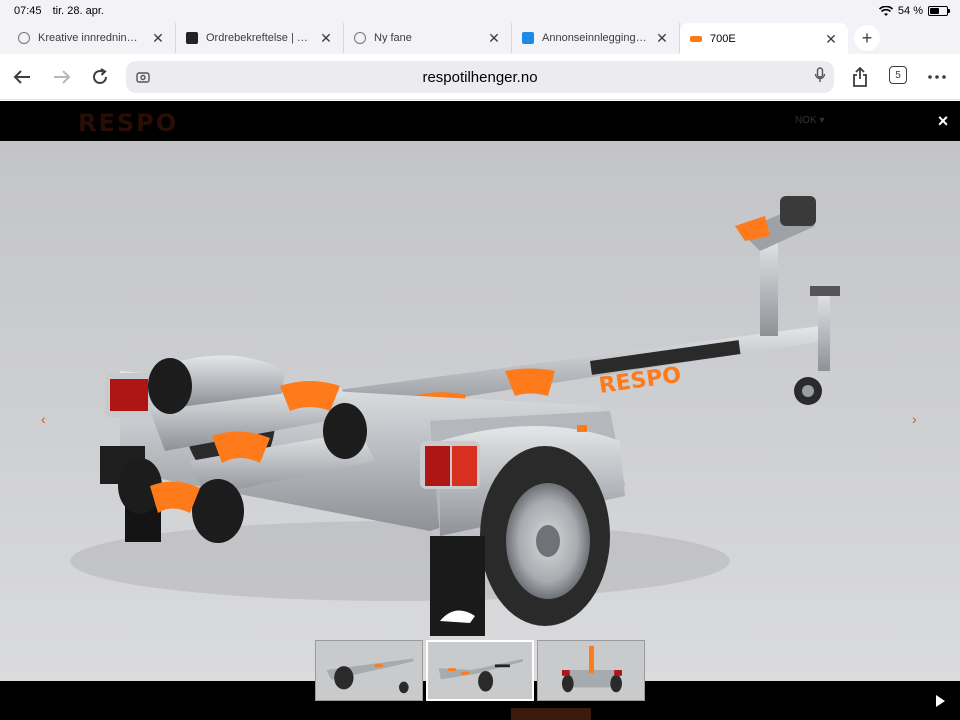 The height and width of the screenshot is (720, 960). What do you see at coordinates (764, 39) in the screenshot?
I see `tab-700e: 700E ✕` at bounding box center [764, 39].